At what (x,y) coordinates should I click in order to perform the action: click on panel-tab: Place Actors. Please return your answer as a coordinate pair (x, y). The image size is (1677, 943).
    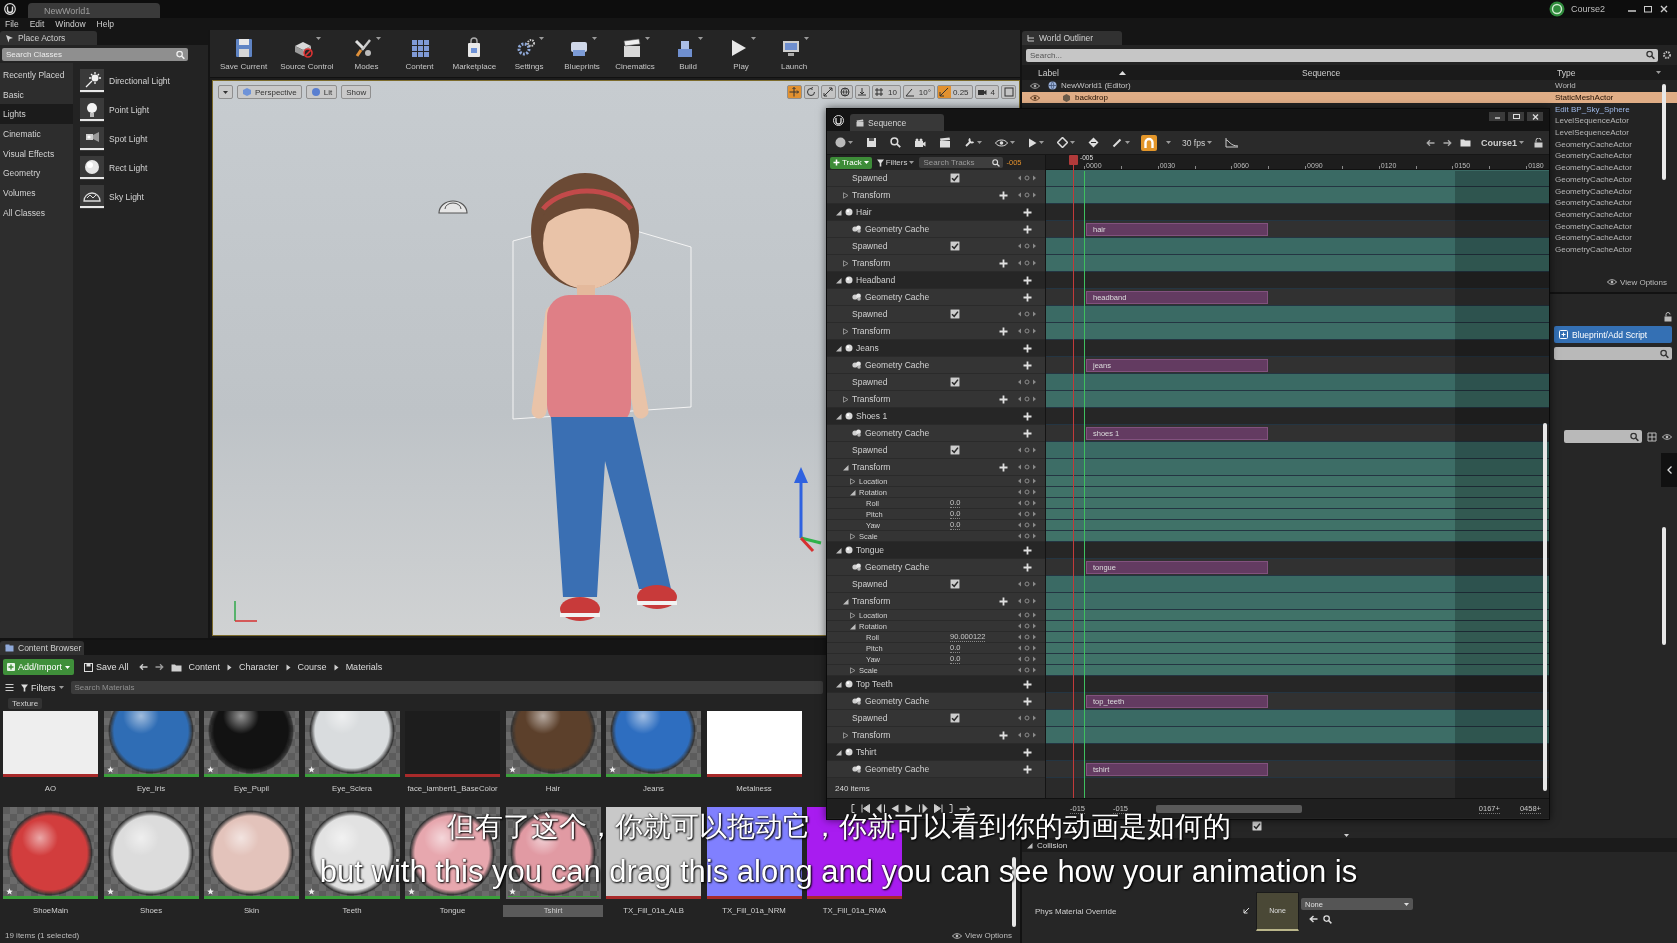
    Looking at the image, I should click on (48, 38).